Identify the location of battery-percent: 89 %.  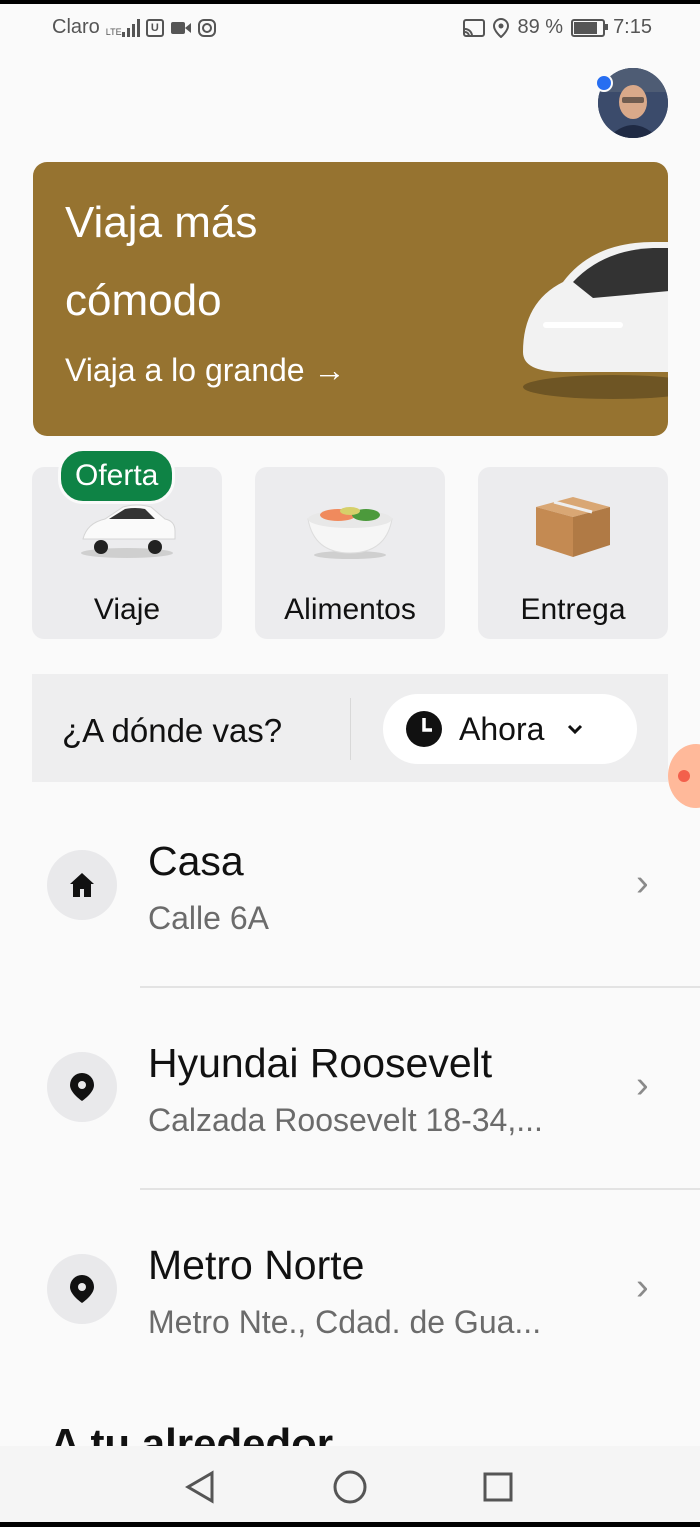
(540, 27).